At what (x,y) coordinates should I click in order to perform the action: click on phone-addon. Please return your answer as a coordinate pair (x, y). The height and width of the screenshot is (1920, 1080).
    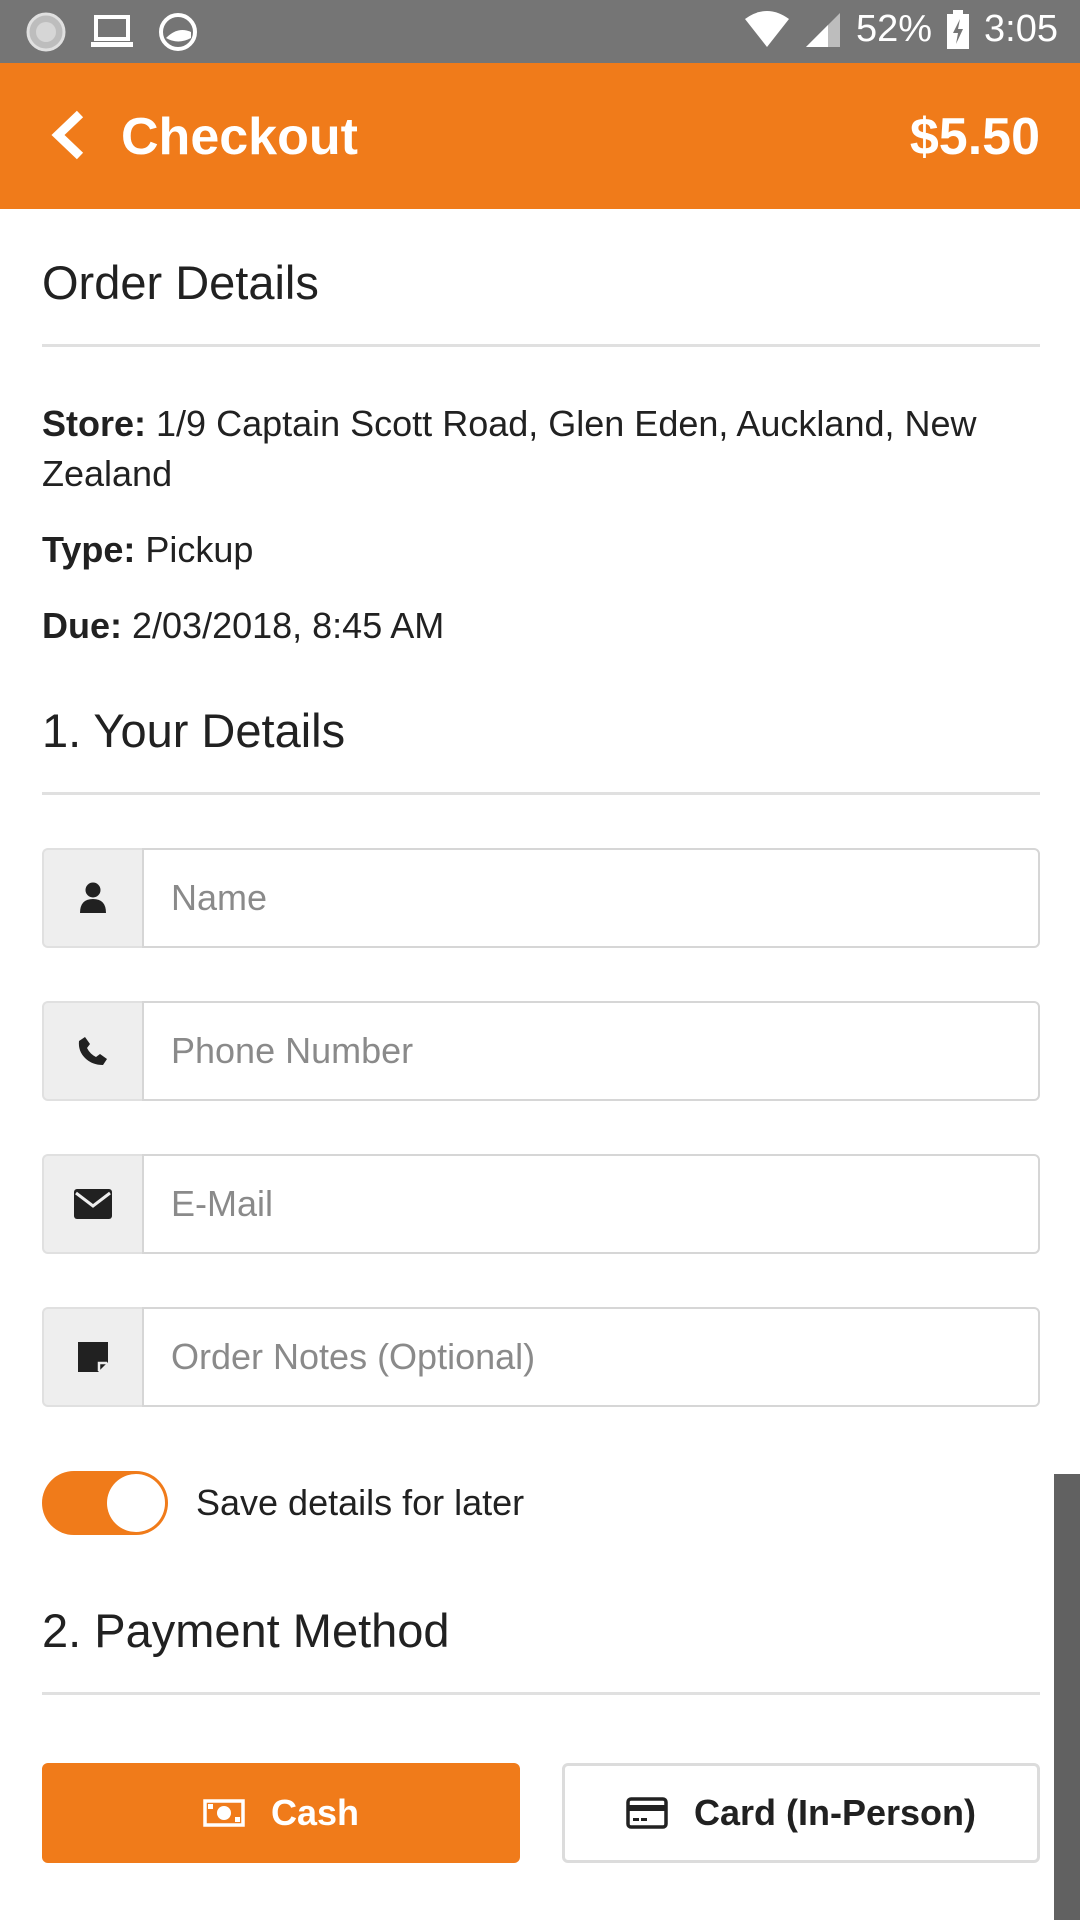
    Looking at the image, I should click on (92, 1051).